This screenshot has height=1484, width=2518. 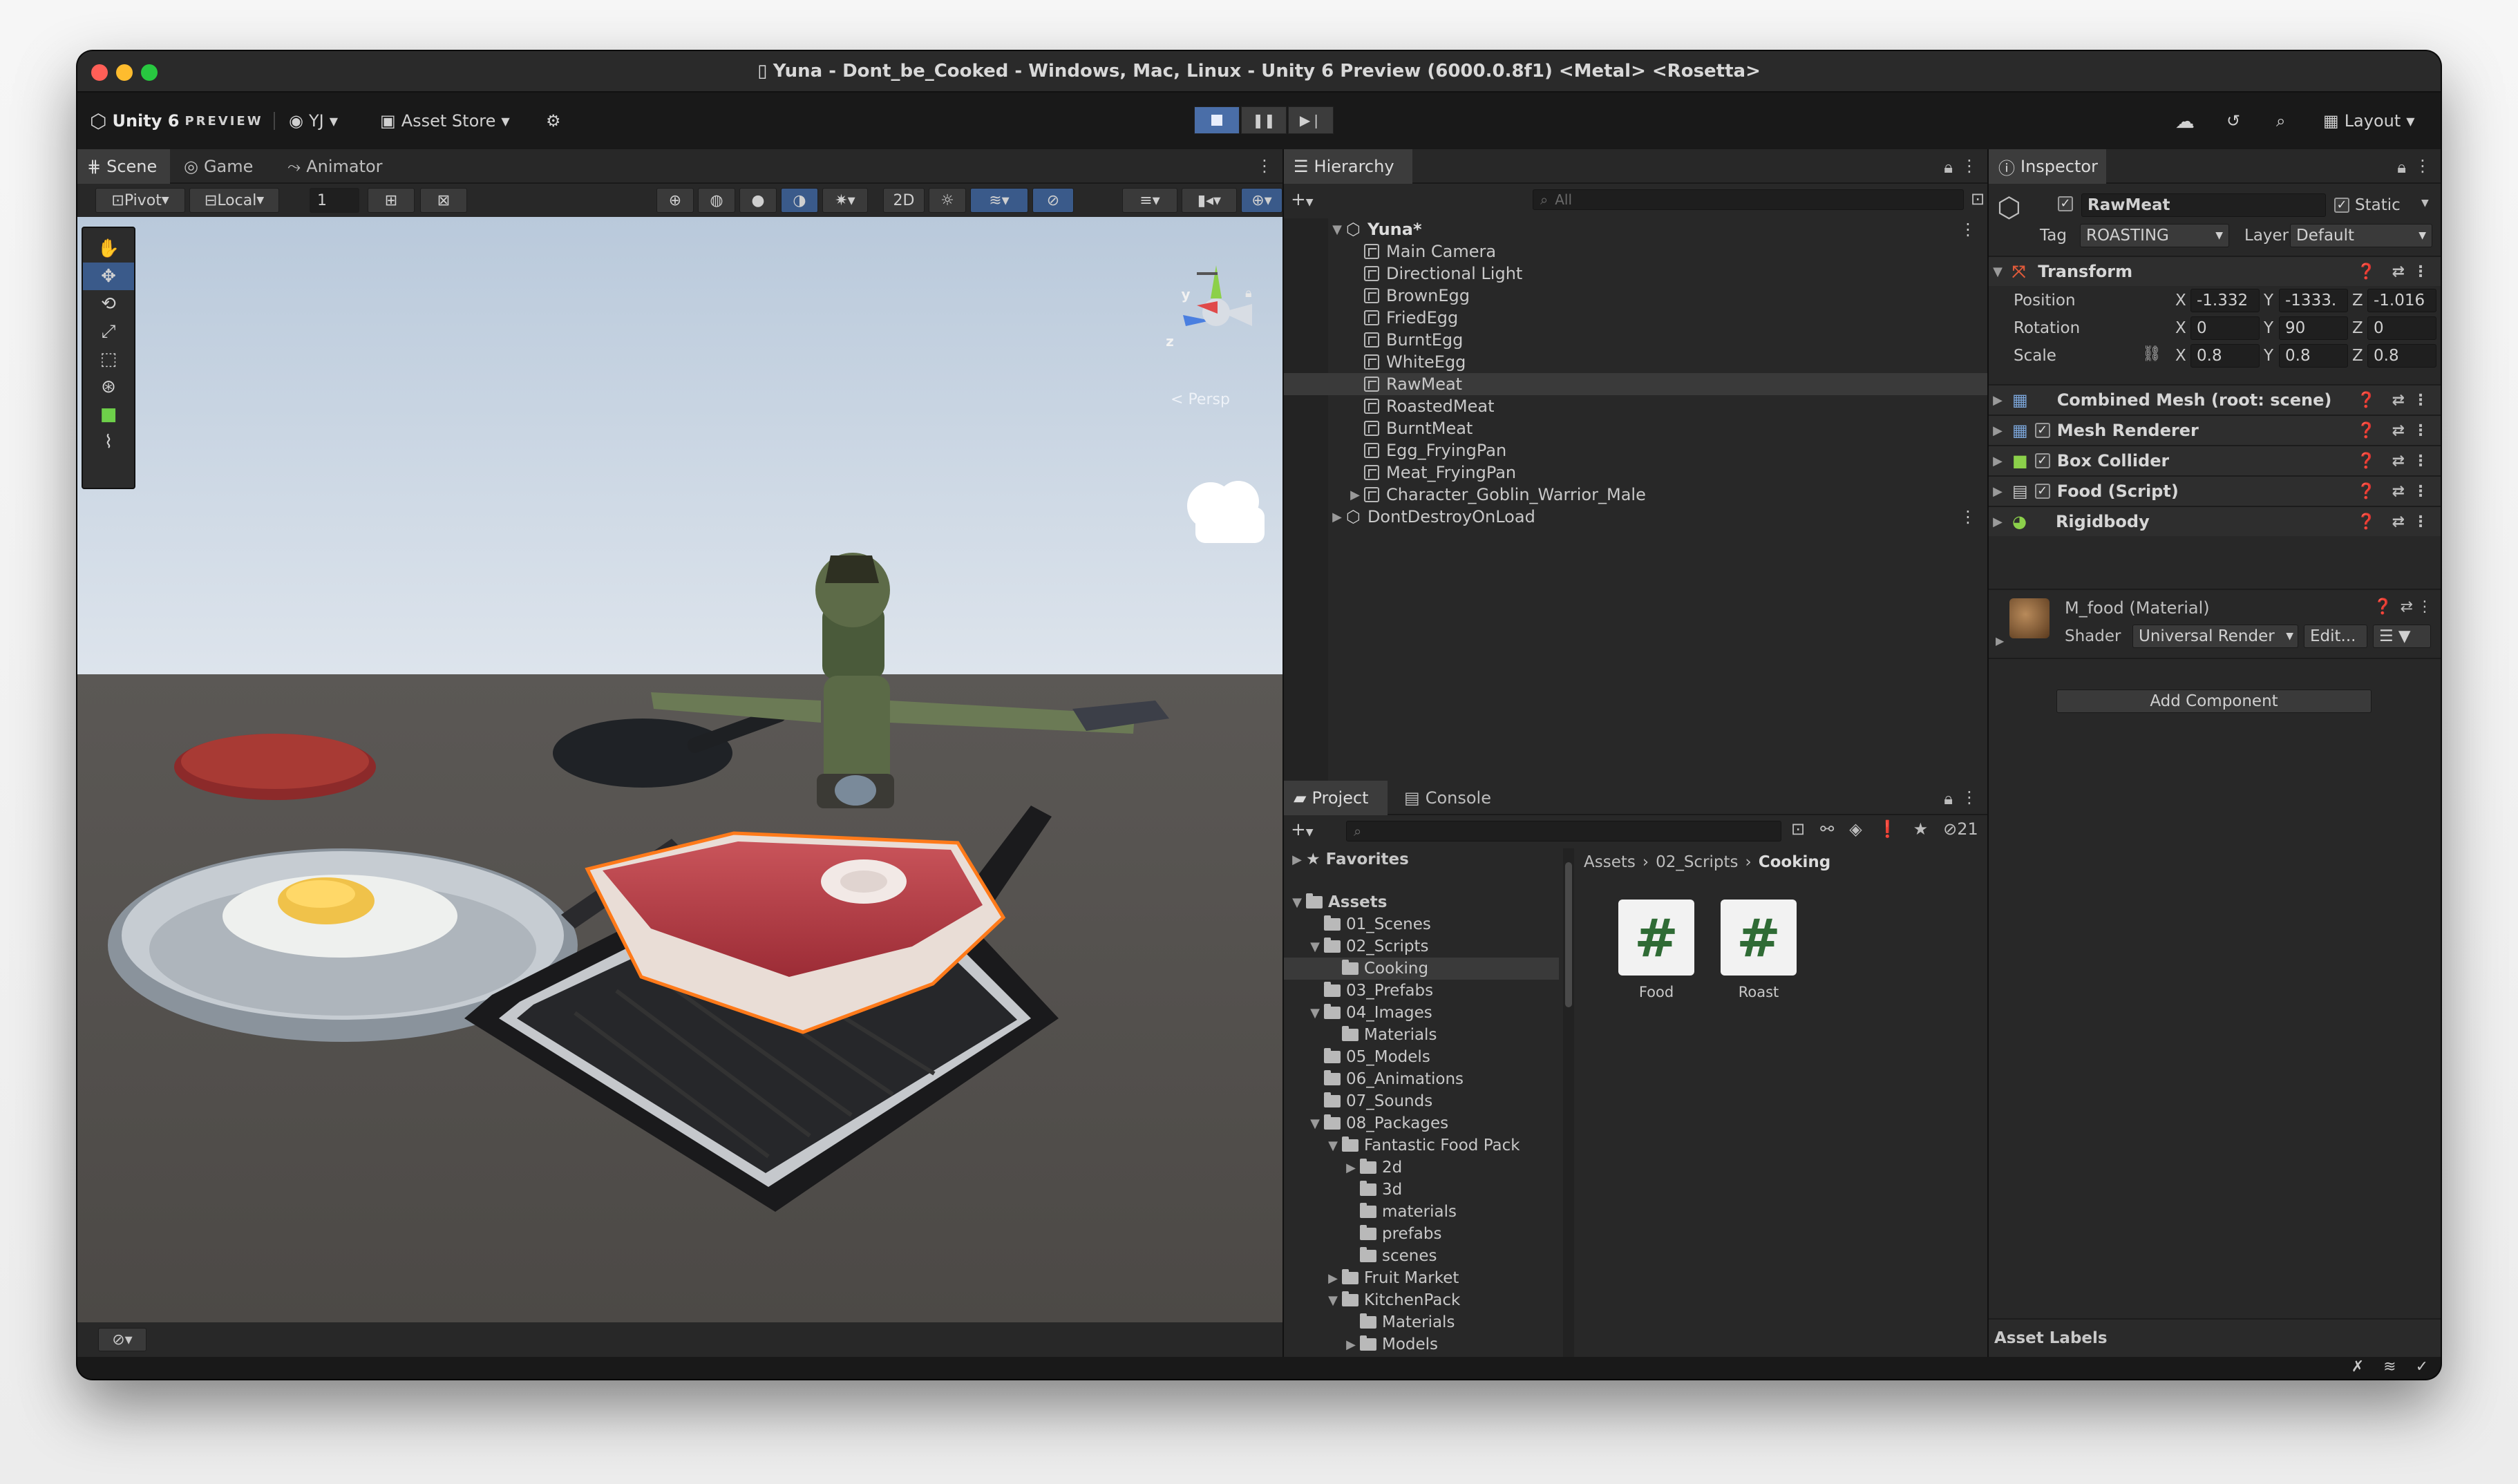 What do you see at coordinates (845, 200) in the screenshot?
I see `debug-draw-mode-dropdown: ✷▾` at bounding box center [845, 200].